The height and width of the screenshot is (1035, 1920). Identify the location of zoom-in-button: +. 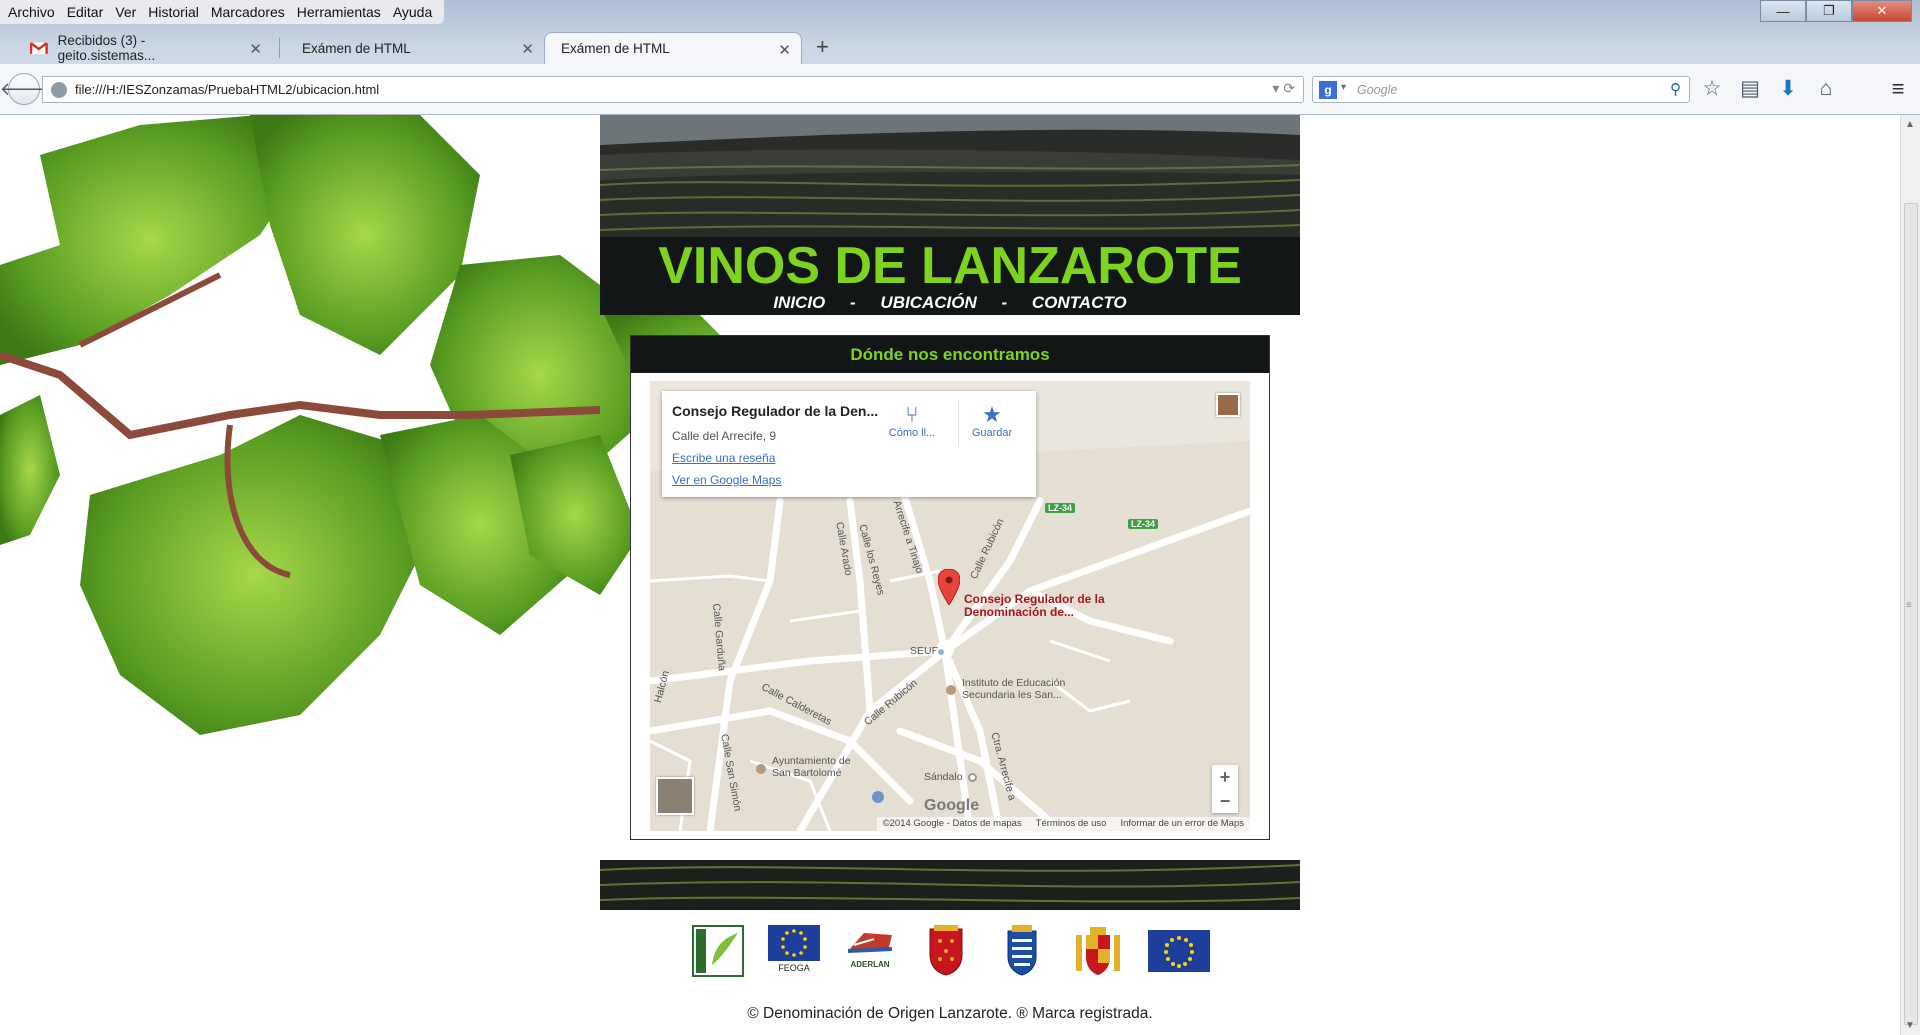
(1225, 777).